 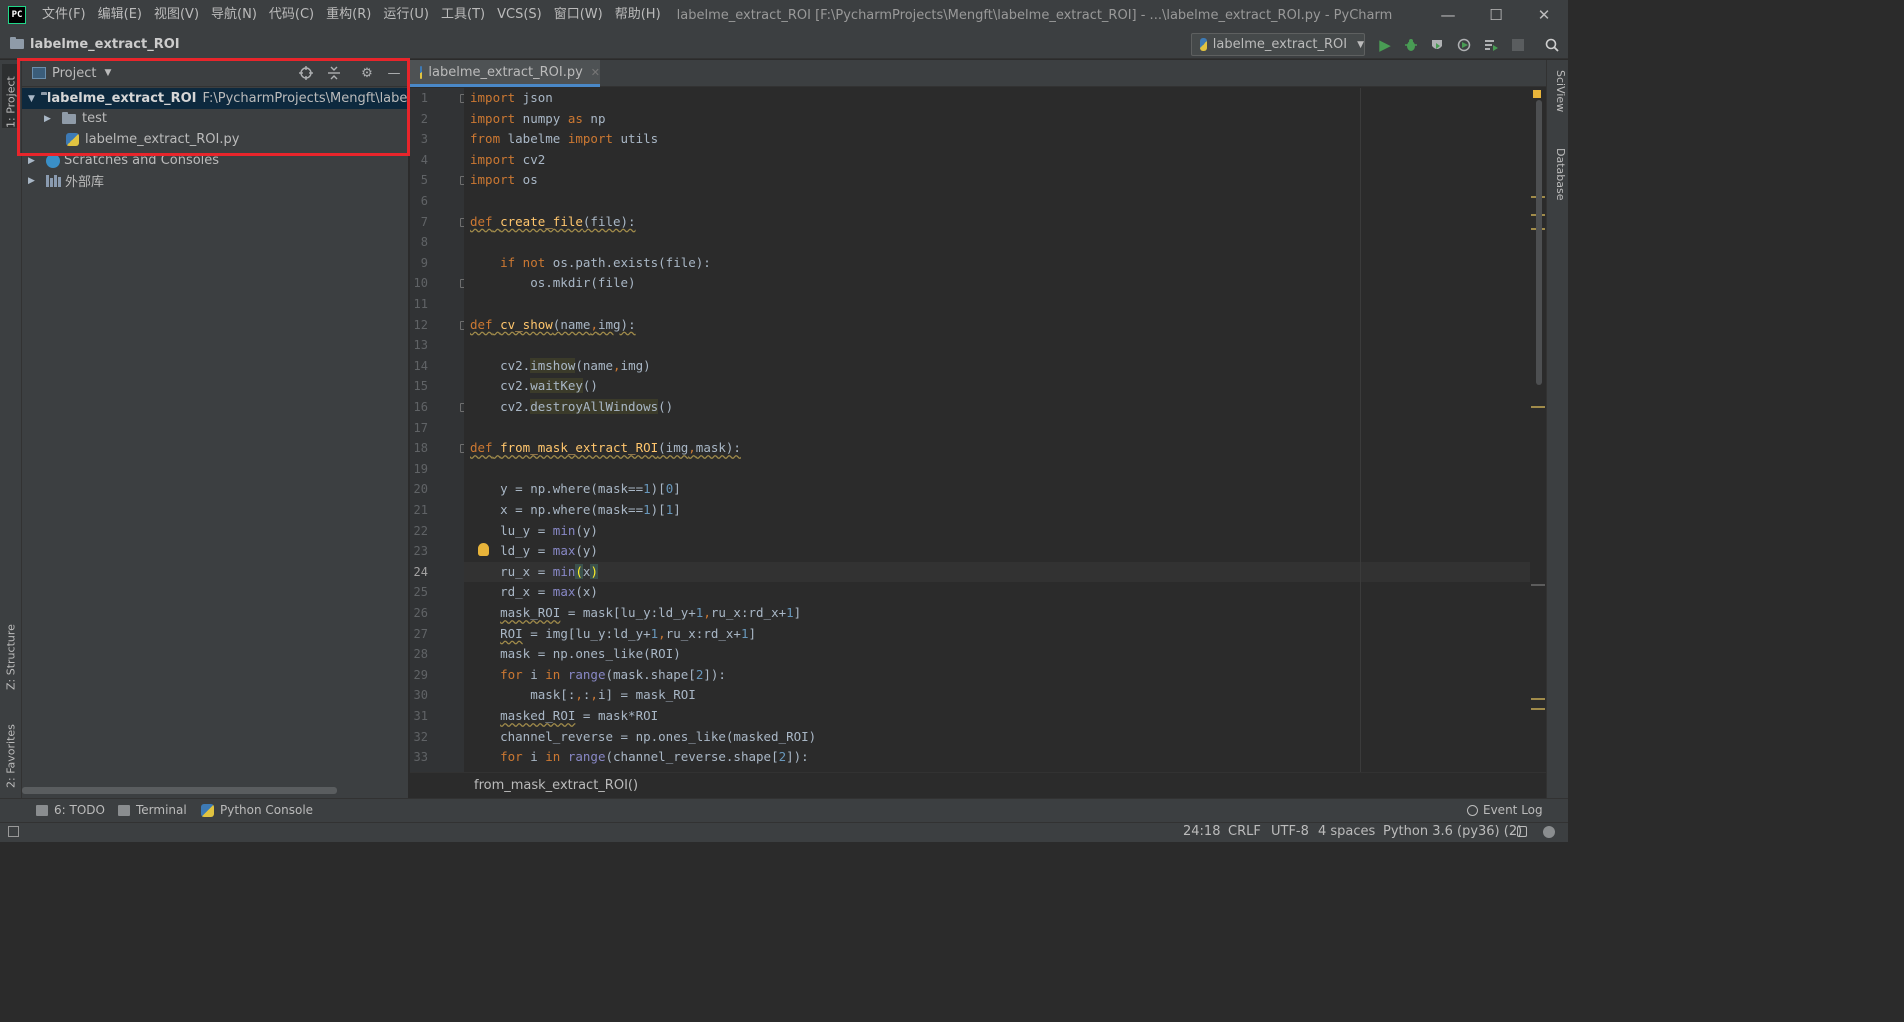 I want to click on menu-item: 工具(T), so click(x=463, y=15).